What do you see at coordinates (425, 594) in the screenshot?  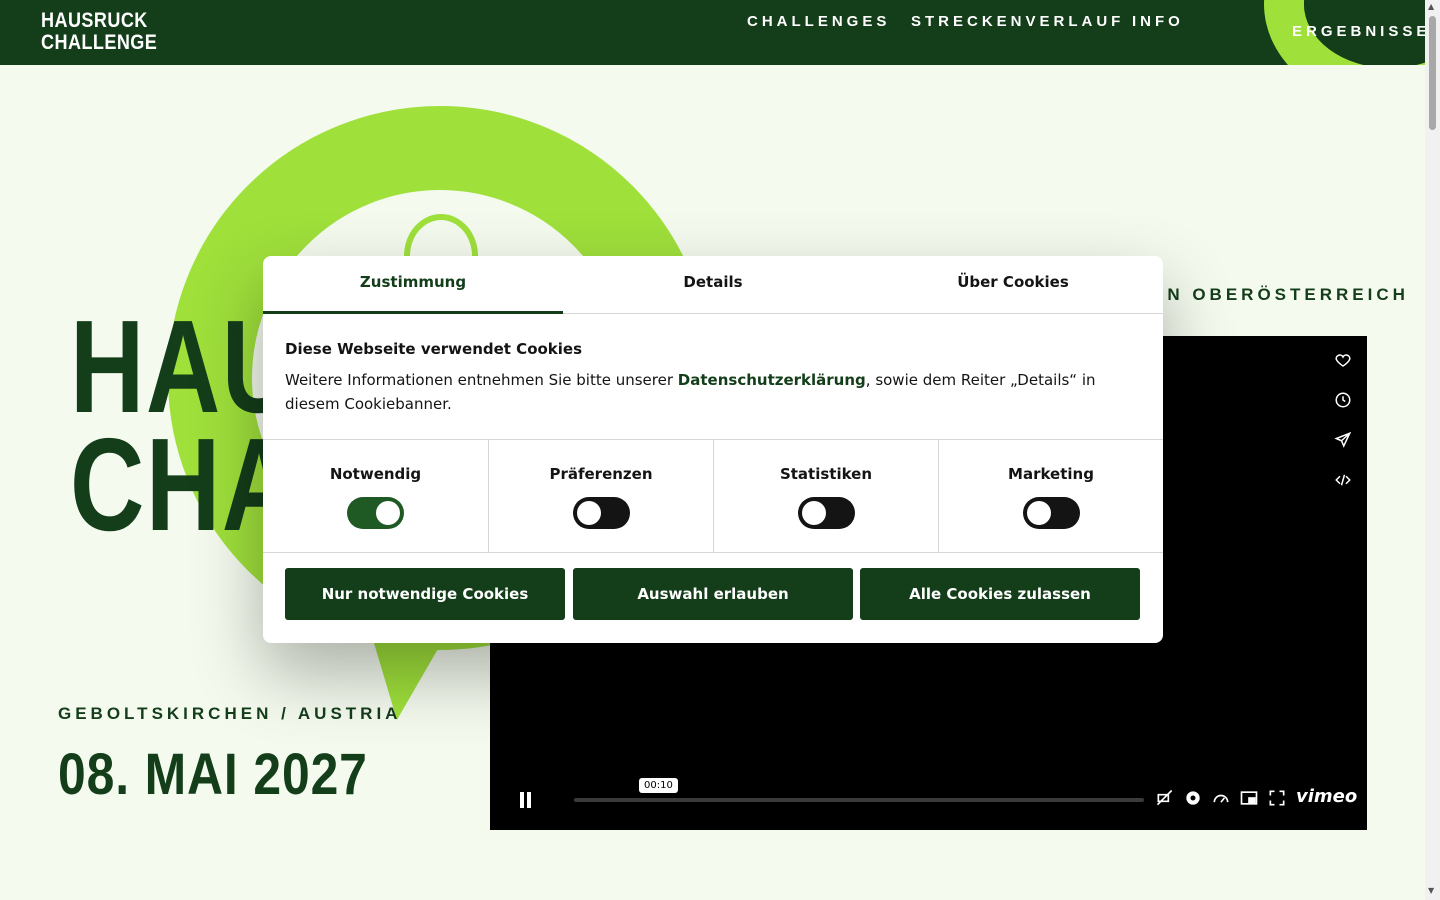 I see `necessary-cookies-button: Nur notwendige Cookies` at bounding box center [425, 594].